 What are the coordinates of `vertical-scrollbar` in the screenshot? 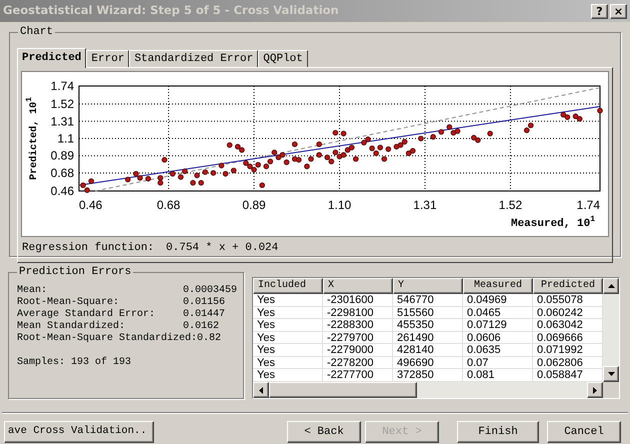 It's located at (611, 330).